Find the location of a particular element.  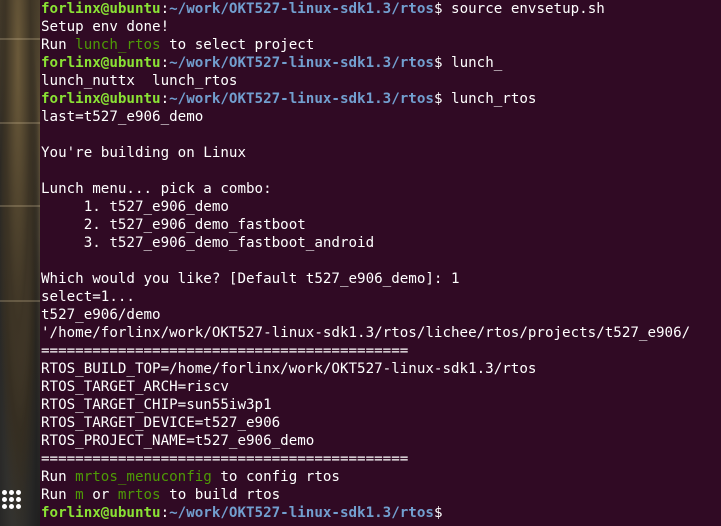

terminal-line: Lunch menu... pick a combo: is located at coordinates (156, 189).